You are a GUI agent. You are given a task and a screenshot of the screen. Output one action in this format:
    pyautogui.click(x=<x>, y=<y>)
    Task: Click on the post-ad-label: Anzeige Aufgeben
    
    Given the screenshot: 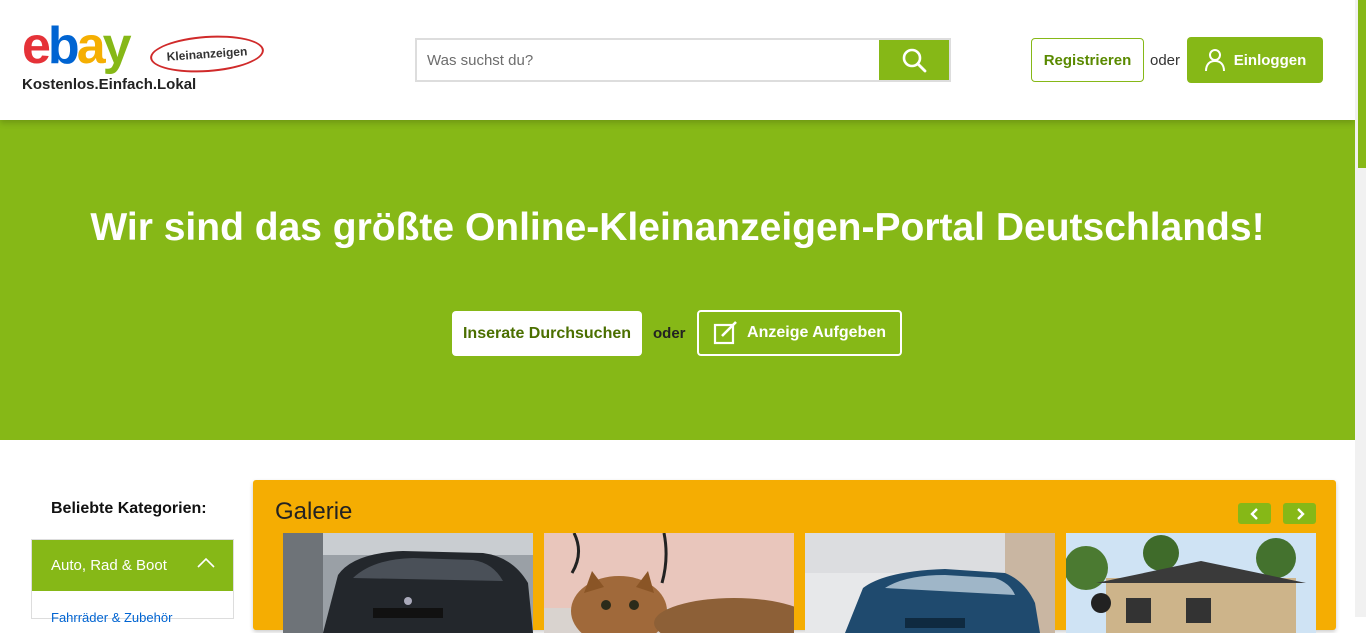 What is the action you would take?
    pyautogui.click(x=816, y=332)
    